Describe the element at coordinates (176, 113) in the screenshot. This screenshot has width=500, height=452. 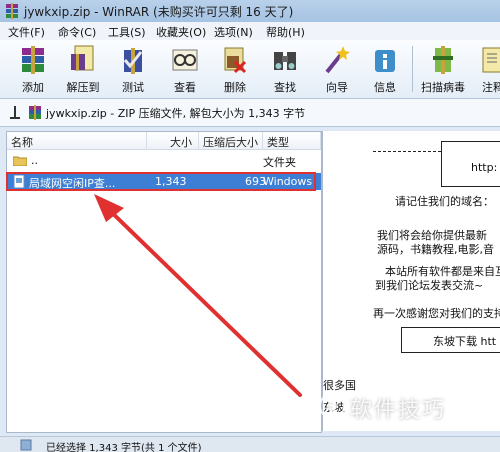
I see `address-path: jywkxip.zip - ZIP 压缩文件, 解包大小为 1,343 字节` at that location.